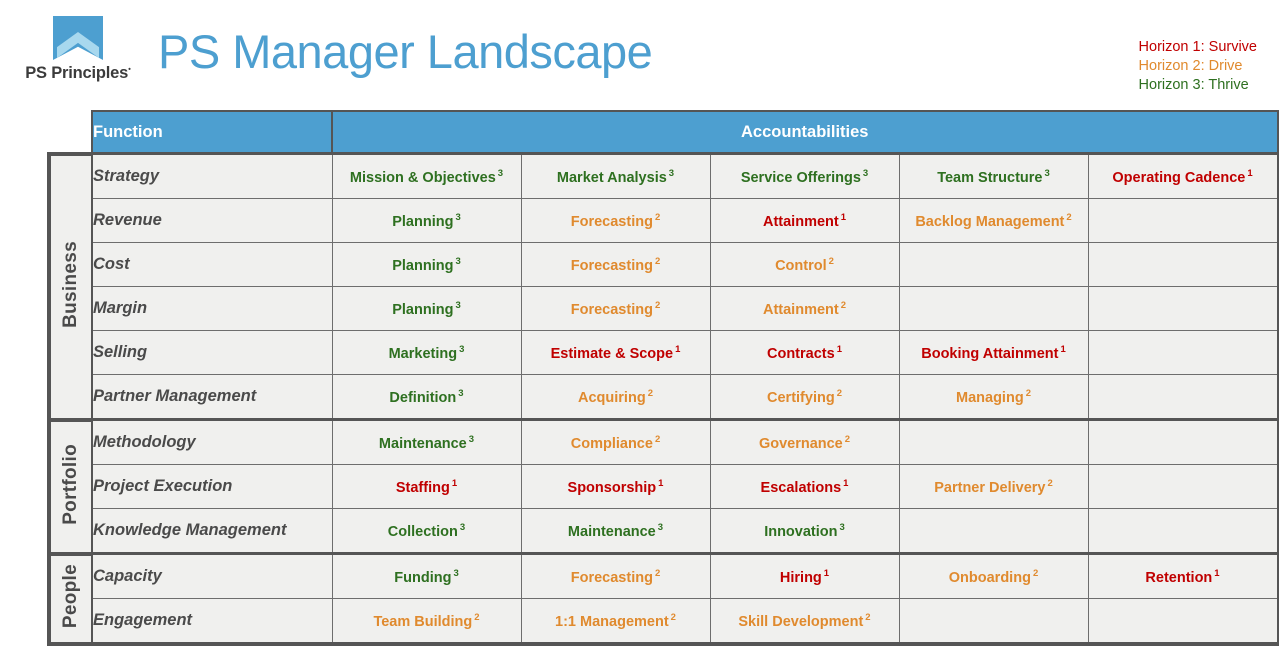 This screenshot has height=646, width=1287. I want to click on accountability-cell: Acquiring 2, so click(615, 397).